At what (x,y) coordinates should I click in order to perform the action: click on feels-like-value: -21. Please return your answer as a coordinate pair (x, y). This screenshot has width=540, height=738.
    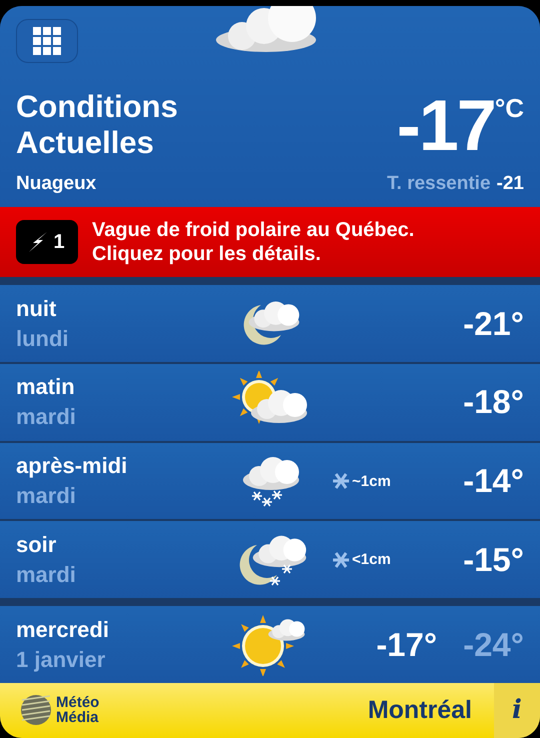
    Looking at the image, I should click on (510, 184).